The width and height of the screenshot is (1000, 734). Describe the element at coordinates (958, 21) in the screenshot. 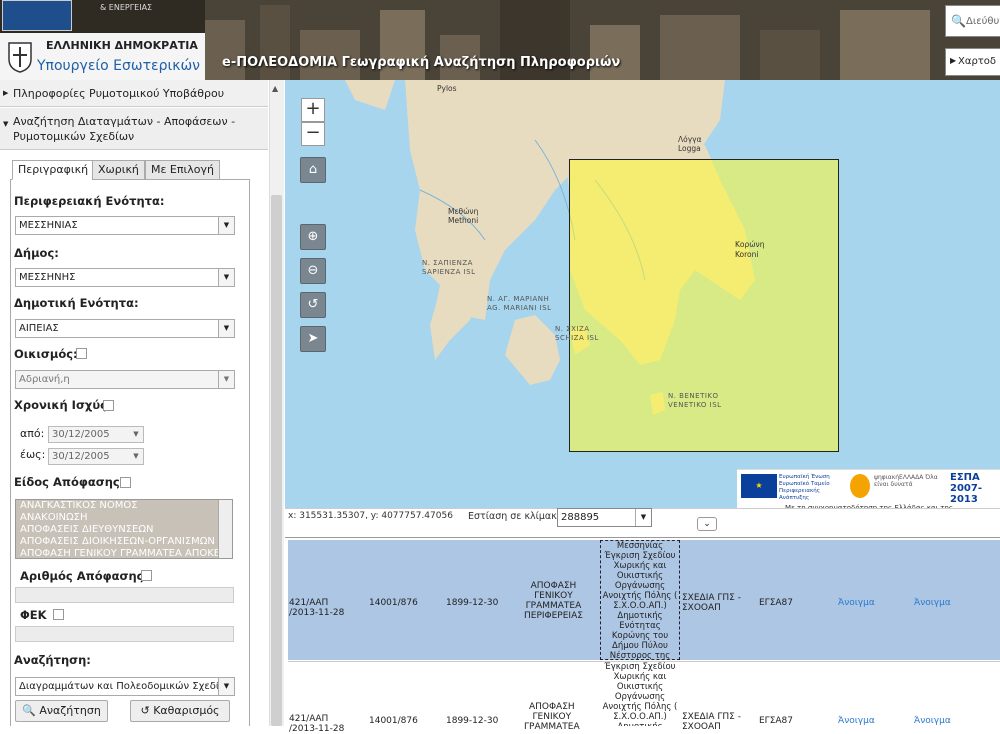

I see `search-icon: 🔍` at that location.